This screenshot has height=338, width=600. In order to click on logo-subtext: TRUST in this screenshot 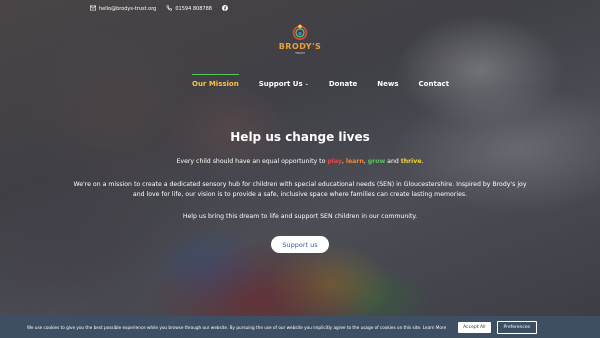, I will do `click(300, 53)`.